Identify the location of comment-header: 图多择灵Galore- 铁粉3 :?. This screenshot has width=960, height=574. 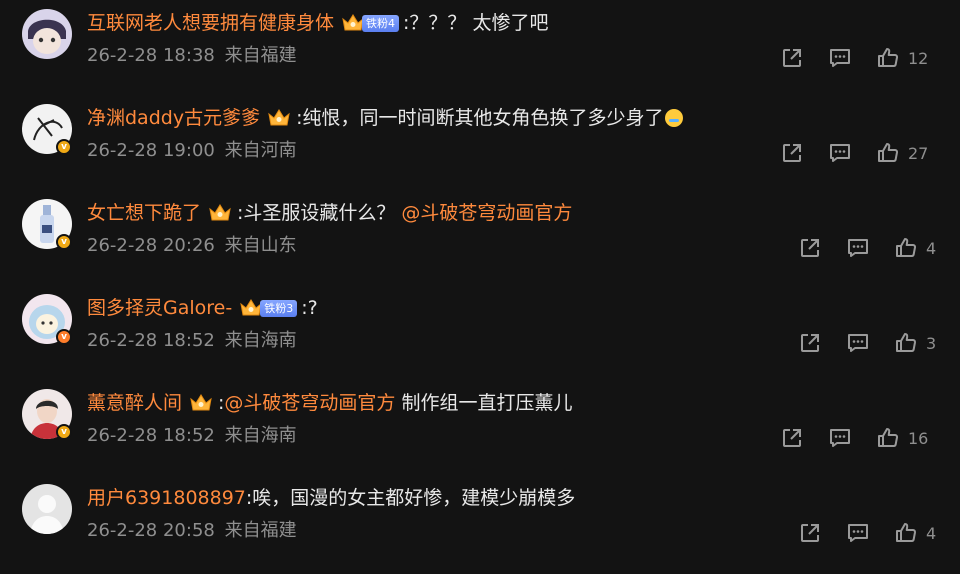
(202, 308).